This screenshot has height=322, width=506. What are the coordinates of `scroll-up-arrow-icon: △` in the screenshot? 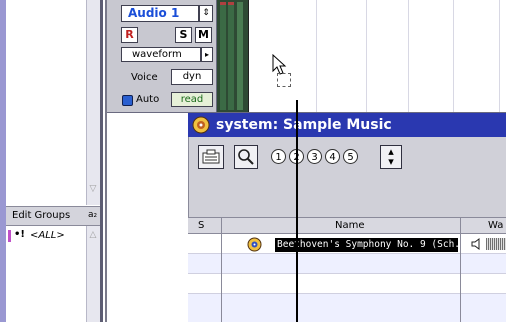 It's located at (93, 236).